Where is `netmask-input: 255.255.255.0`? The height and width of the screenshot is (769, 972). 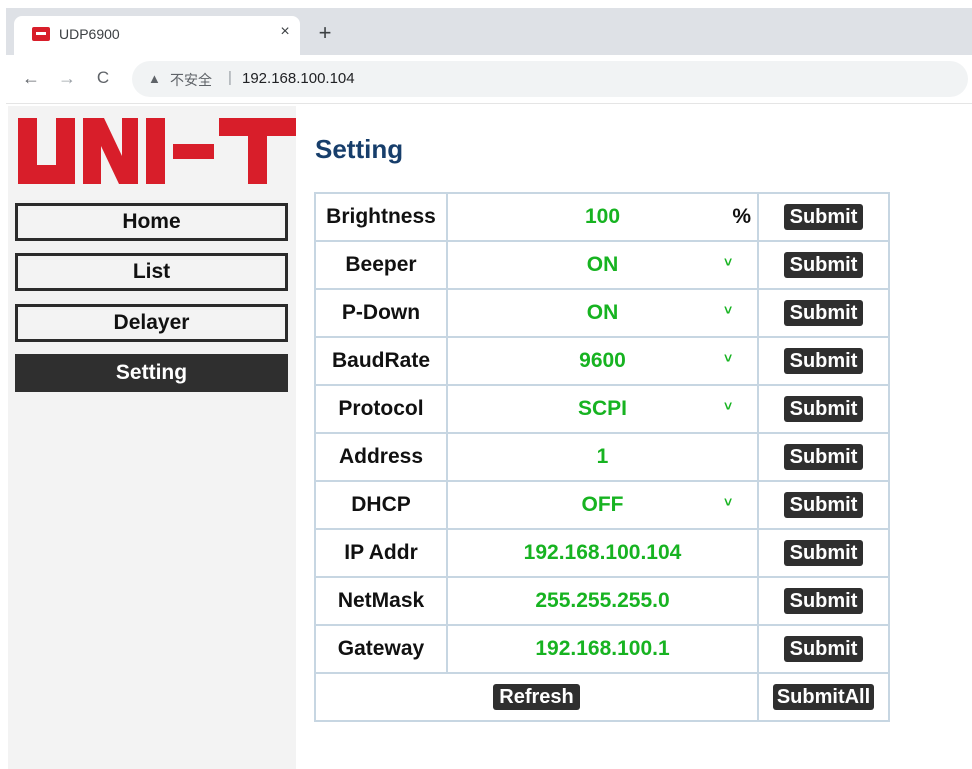 netmask-input: 255.255.255.0 is located at coordinates (602, 601).